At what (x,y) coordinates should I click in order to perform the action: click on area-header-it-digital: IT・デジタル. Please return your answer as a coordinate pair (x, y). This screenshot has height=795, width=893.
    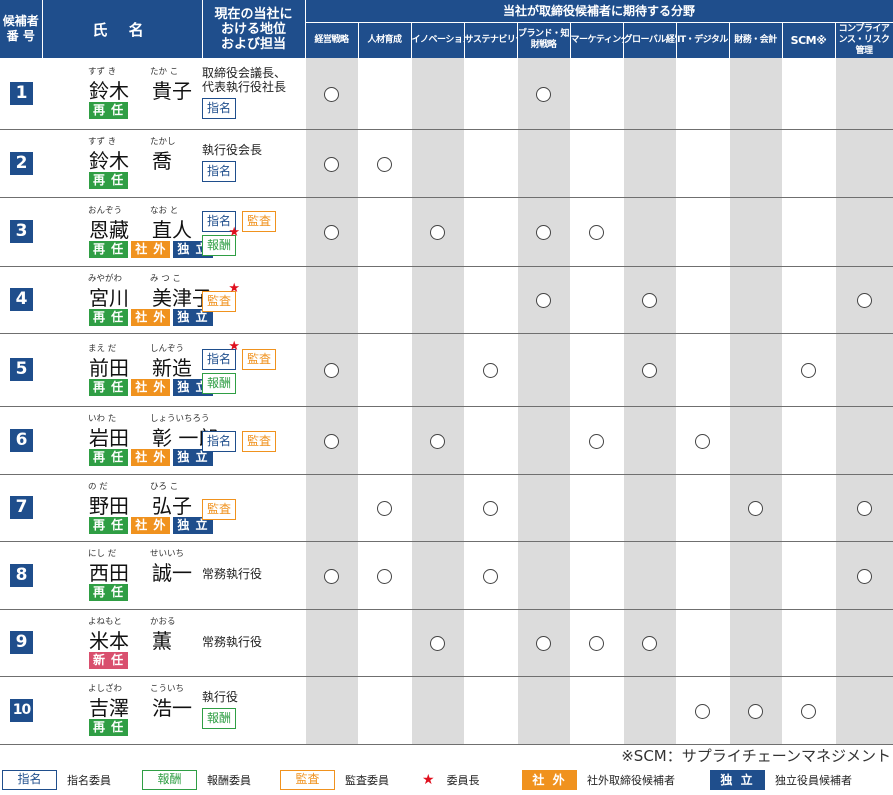
    Looking at the image, I should click on (703, 40).